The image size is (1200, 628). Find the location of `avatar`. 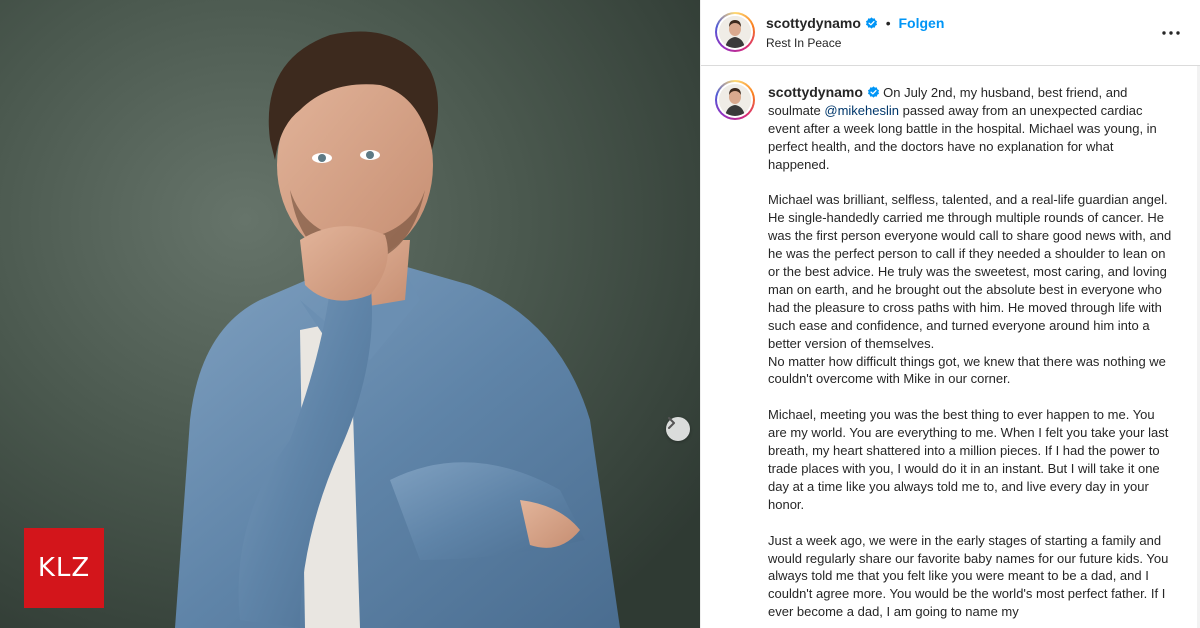

avatar is located at coordinates (735, 32).